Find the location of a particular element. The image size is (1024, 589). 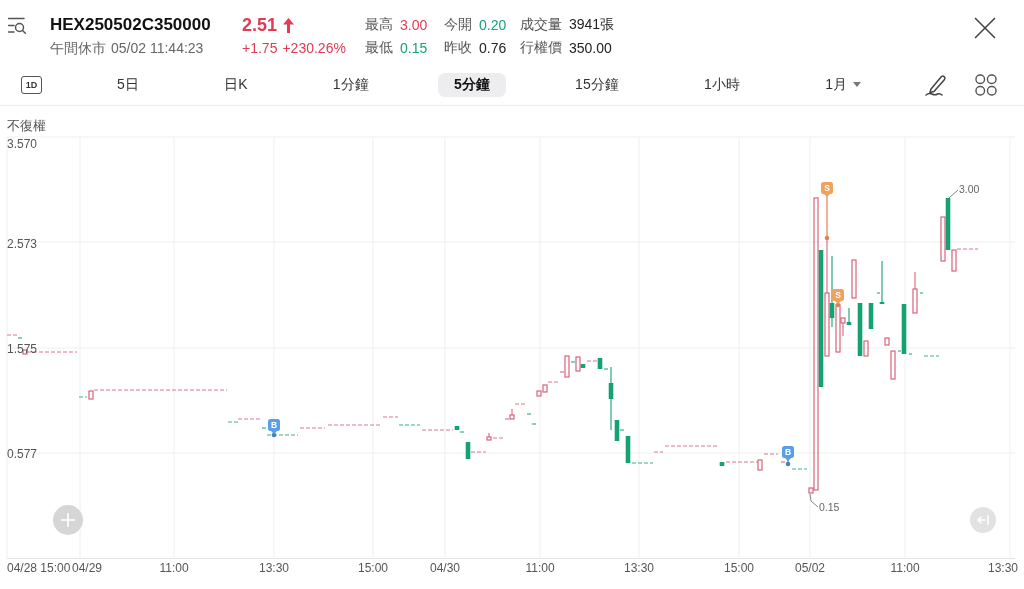

interval-tab: 5日 is located at coordinates (128, 84).